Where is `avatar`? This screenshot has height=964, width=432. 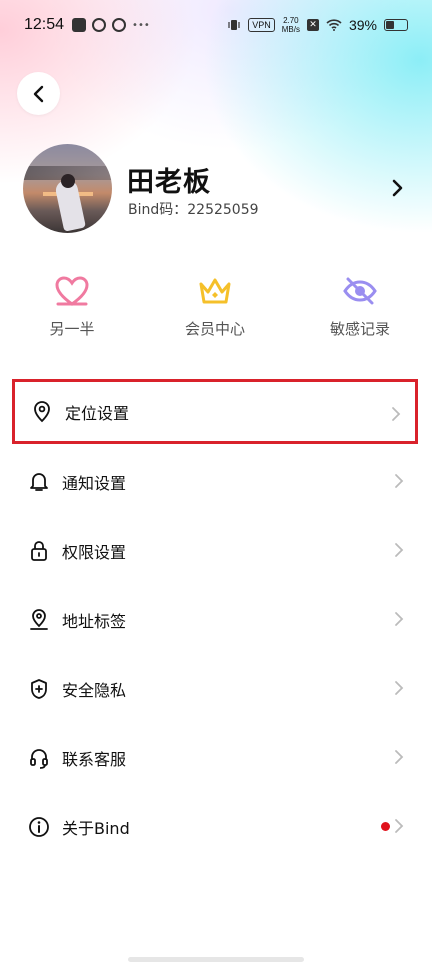
avatar is located at coordinates (67, 188).